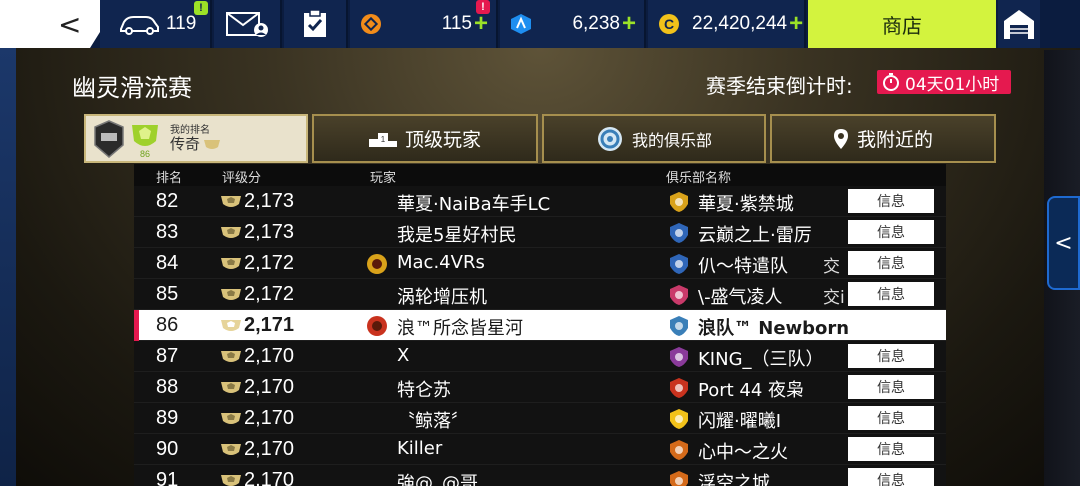  Describe the element at coordinates (540, 263) in the screenshot. I see `table-row: 84 2,172 Mac.4VRs 仈～特遣队 交信息` at that location.